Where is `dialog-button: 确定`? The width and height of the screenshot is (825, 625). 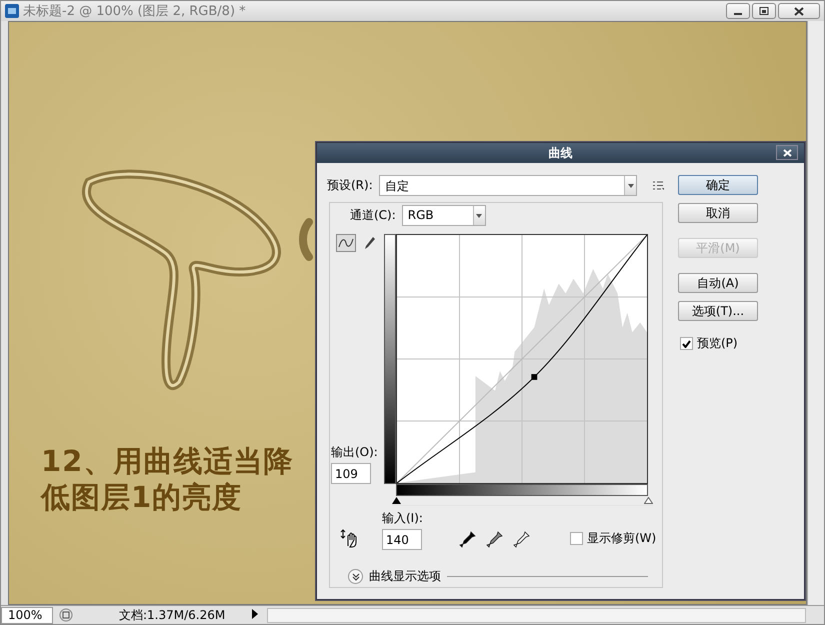
dialog-button: 确定 is located at coordinates (718, 185).